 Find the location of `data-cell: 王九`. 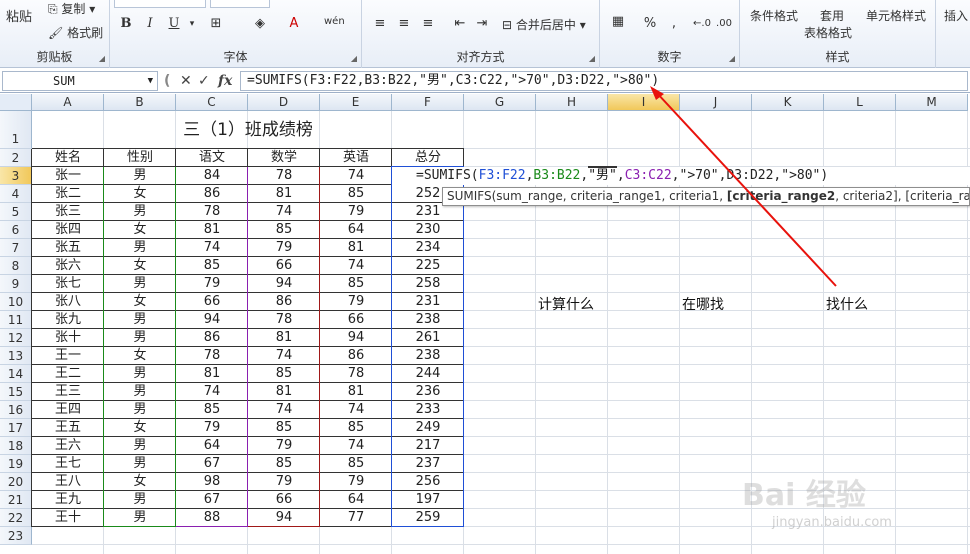

data-cell: 王九 is located at coordinates (68, 500).